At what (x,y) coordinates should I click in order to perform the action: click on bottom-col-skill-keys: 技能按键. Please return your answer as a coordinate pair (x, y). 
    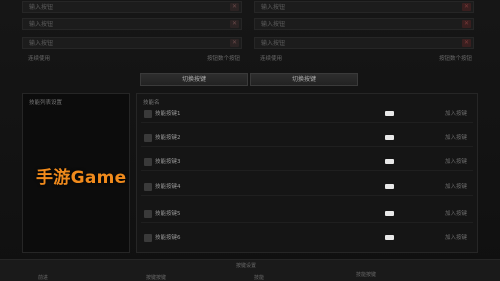
    Looking at the image, I should click on (366, 275).